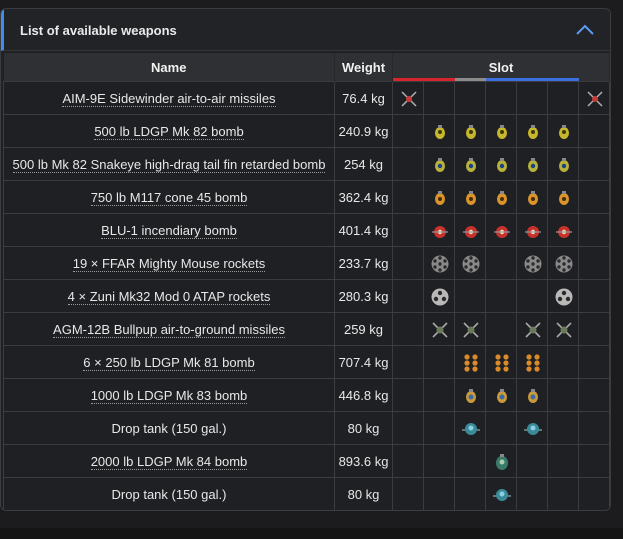  What do you see at coordinates (311, 533) in the screenshot?
I see `horizontal-scrollbar` at bounding box center [311, 533].